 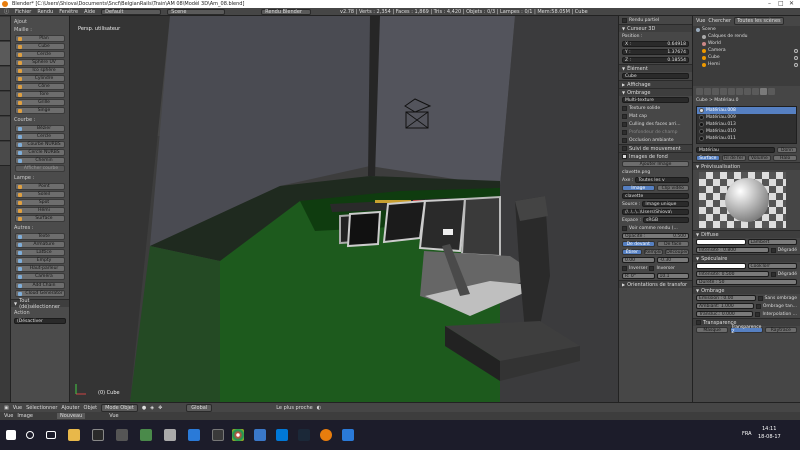 I want to click on material-slot: Matériau.013, so click(x=746, y=124).